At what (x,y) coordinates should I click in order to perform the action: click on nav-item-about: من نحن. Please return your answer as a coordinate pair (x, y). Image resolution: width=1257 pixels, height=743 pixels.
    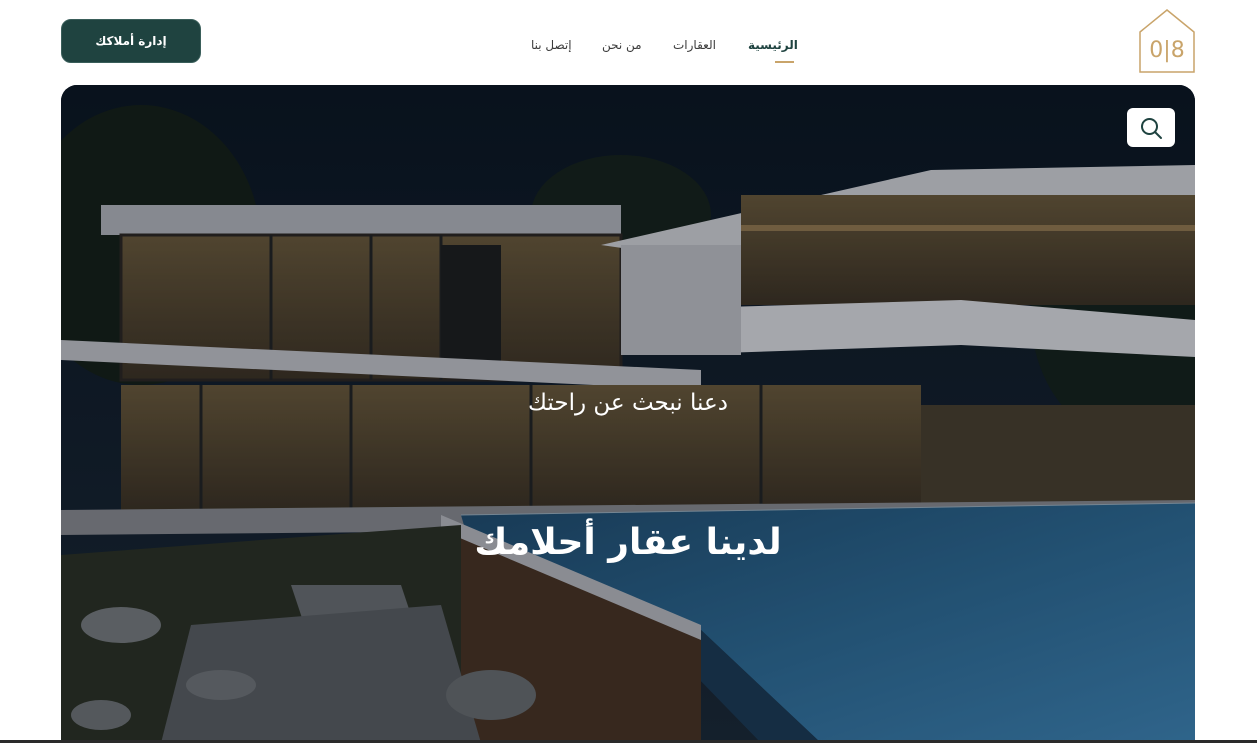
    Looking at the image, I should click on (622, 45).